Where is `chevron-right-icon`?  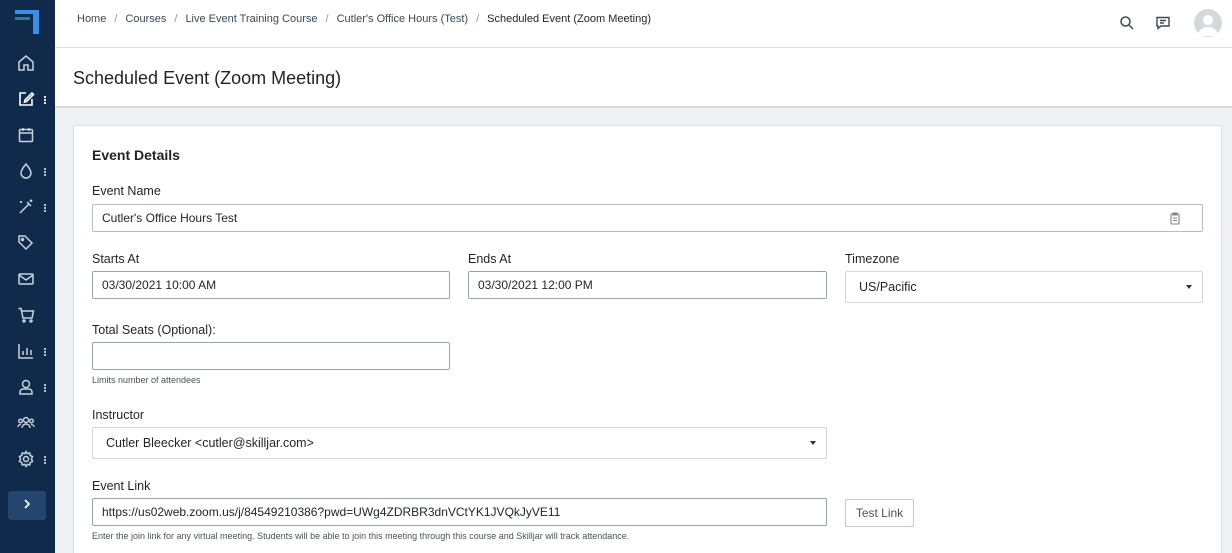
chevron-right-icon is located at coordinates (27, 506).